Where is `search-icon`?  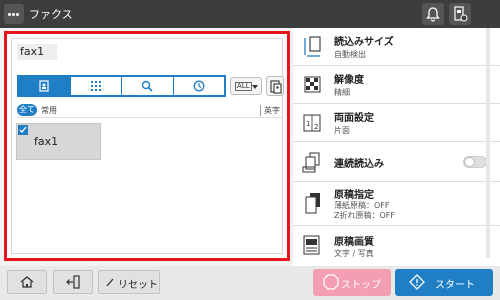 search-icon is located at coordinates (147, 86).